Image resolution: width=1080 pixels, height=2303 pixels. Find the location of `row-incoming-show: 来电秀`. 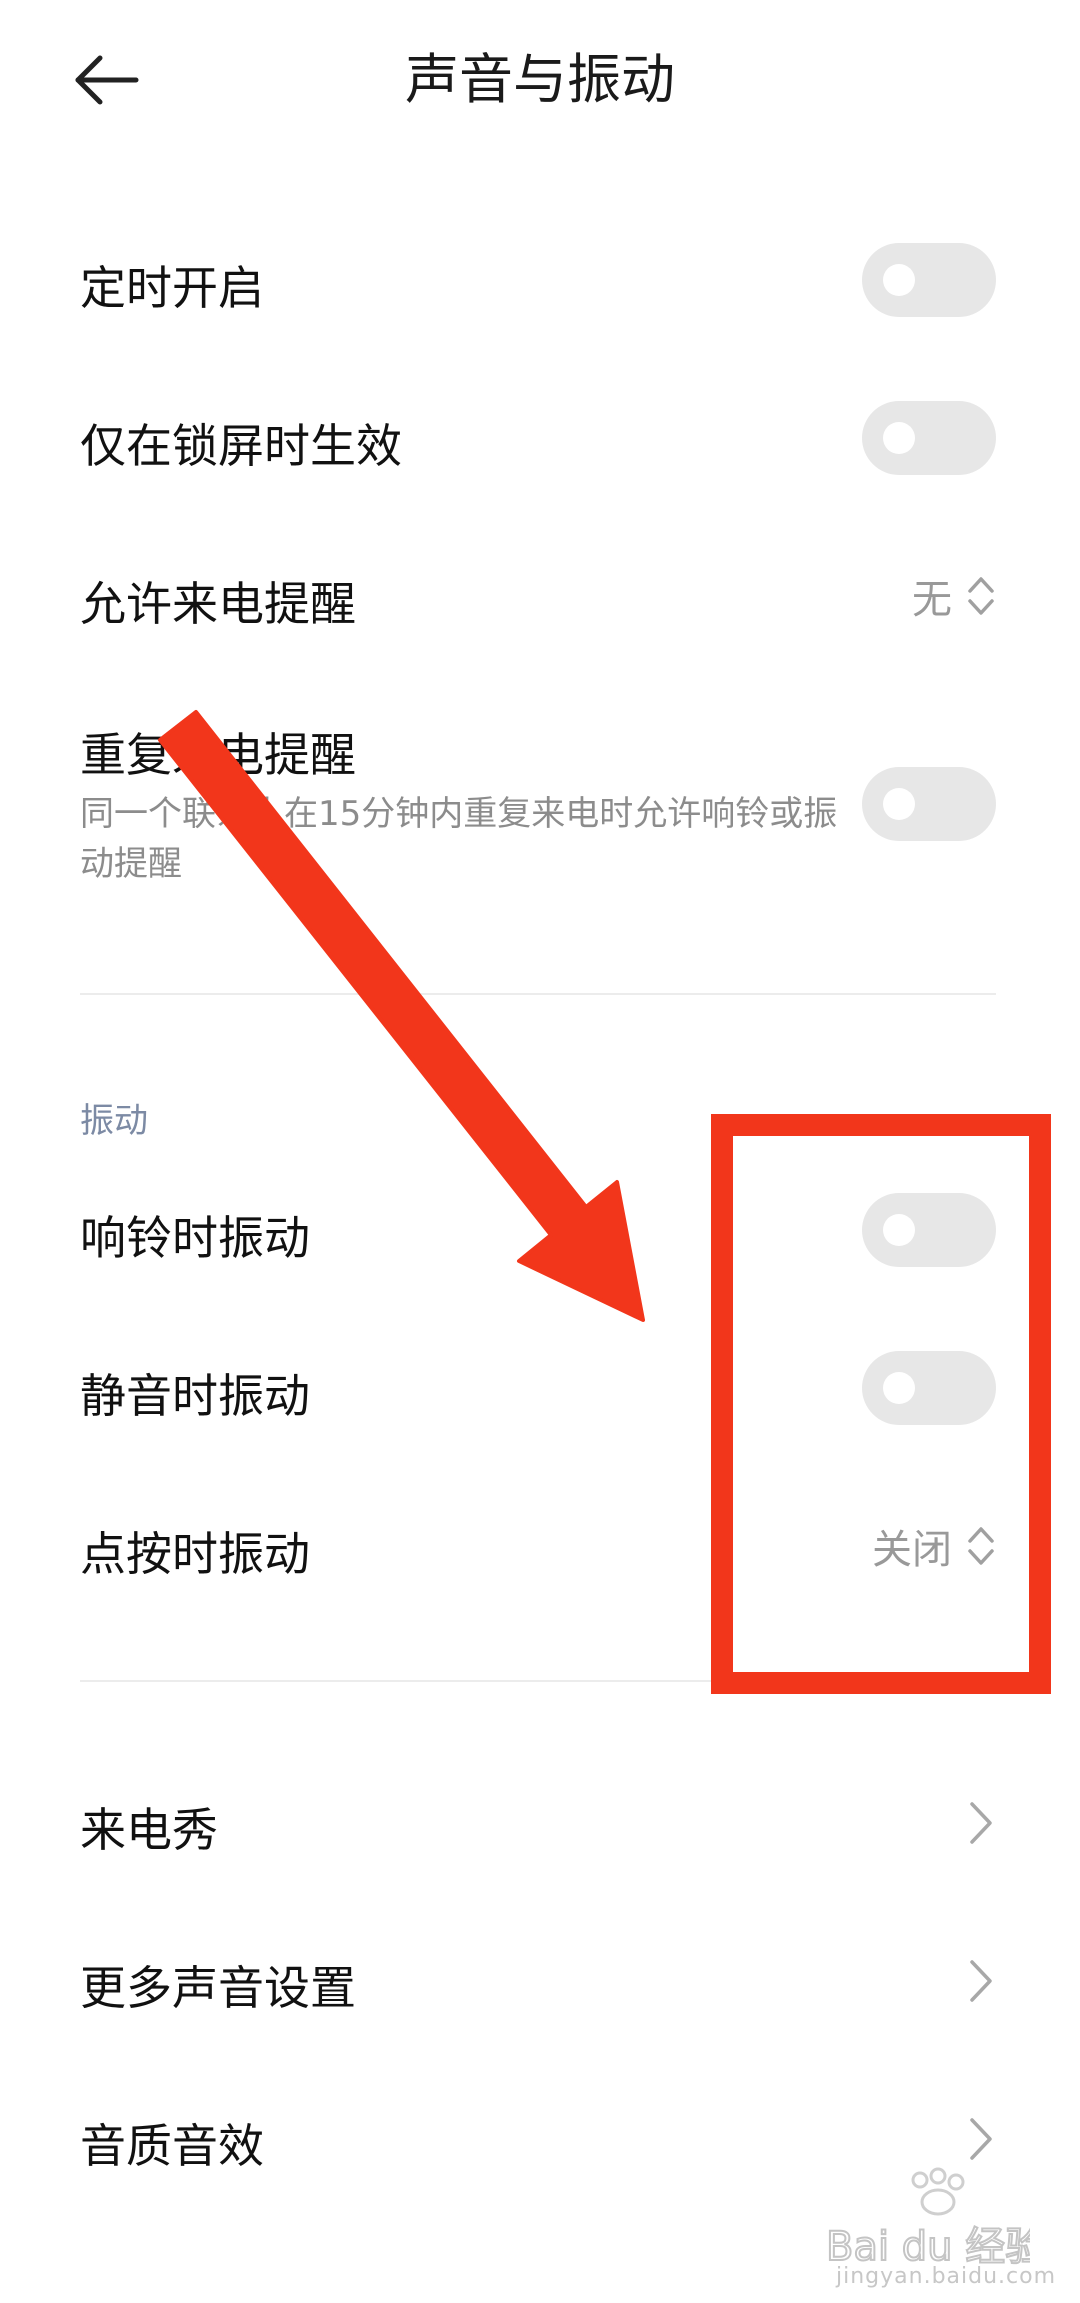

row-incoming-show: 来电秀 is located at coordinates (540, 1822).